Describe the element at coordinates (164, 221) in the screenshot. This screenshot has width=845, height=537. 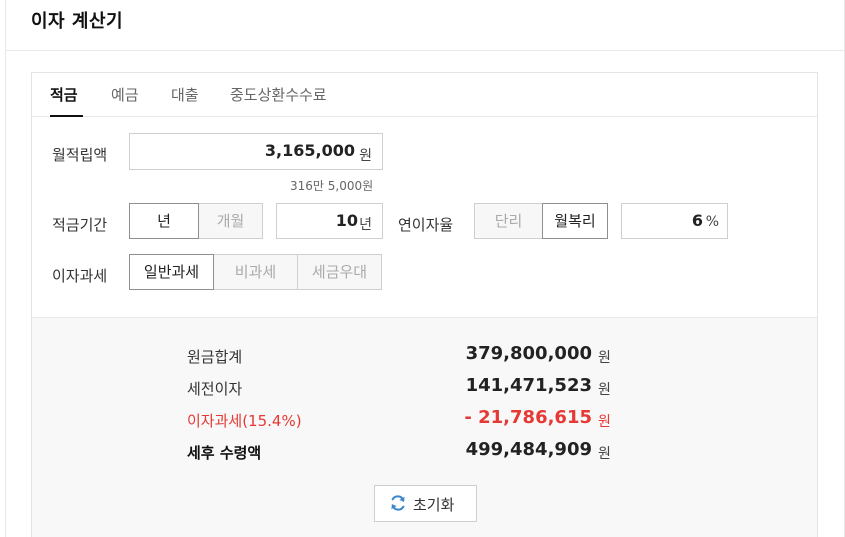
I see `period-unit-year: 년` at that location.